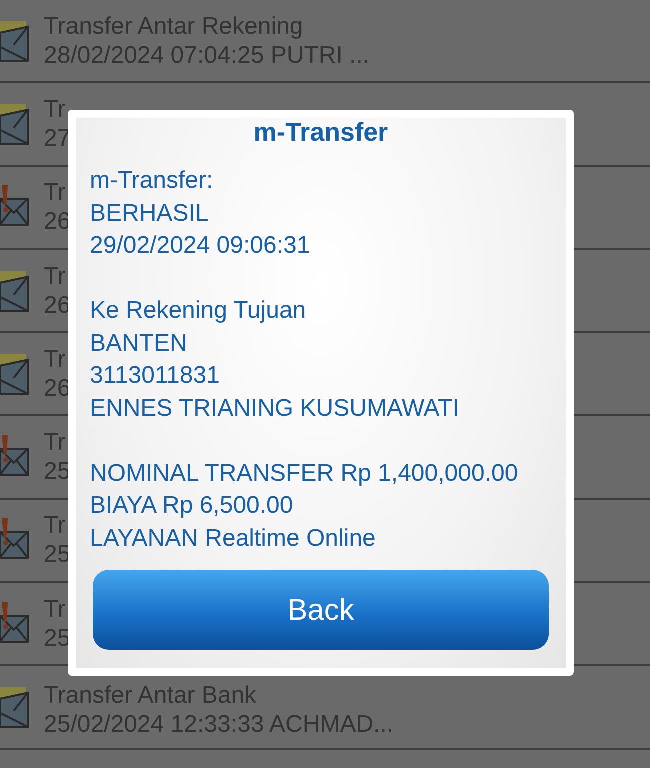 This screenshot has height=768, width=650. Describe the element at coordinates (321, 610) in the screenshot. I see `back-button: Back` at that location.